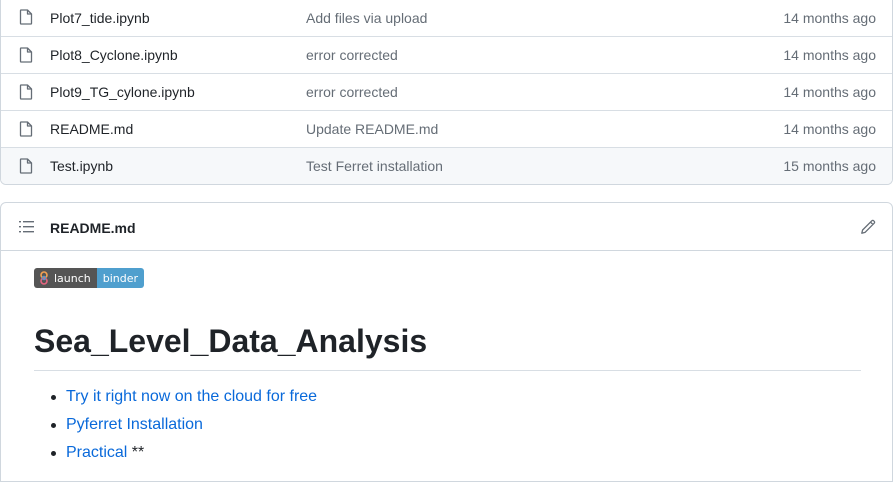 The width and height of the screenshot is (896, 482). Describe the element at coordinates (175, 455) in the screenshot. I see `list-item: Practical **` at that location.